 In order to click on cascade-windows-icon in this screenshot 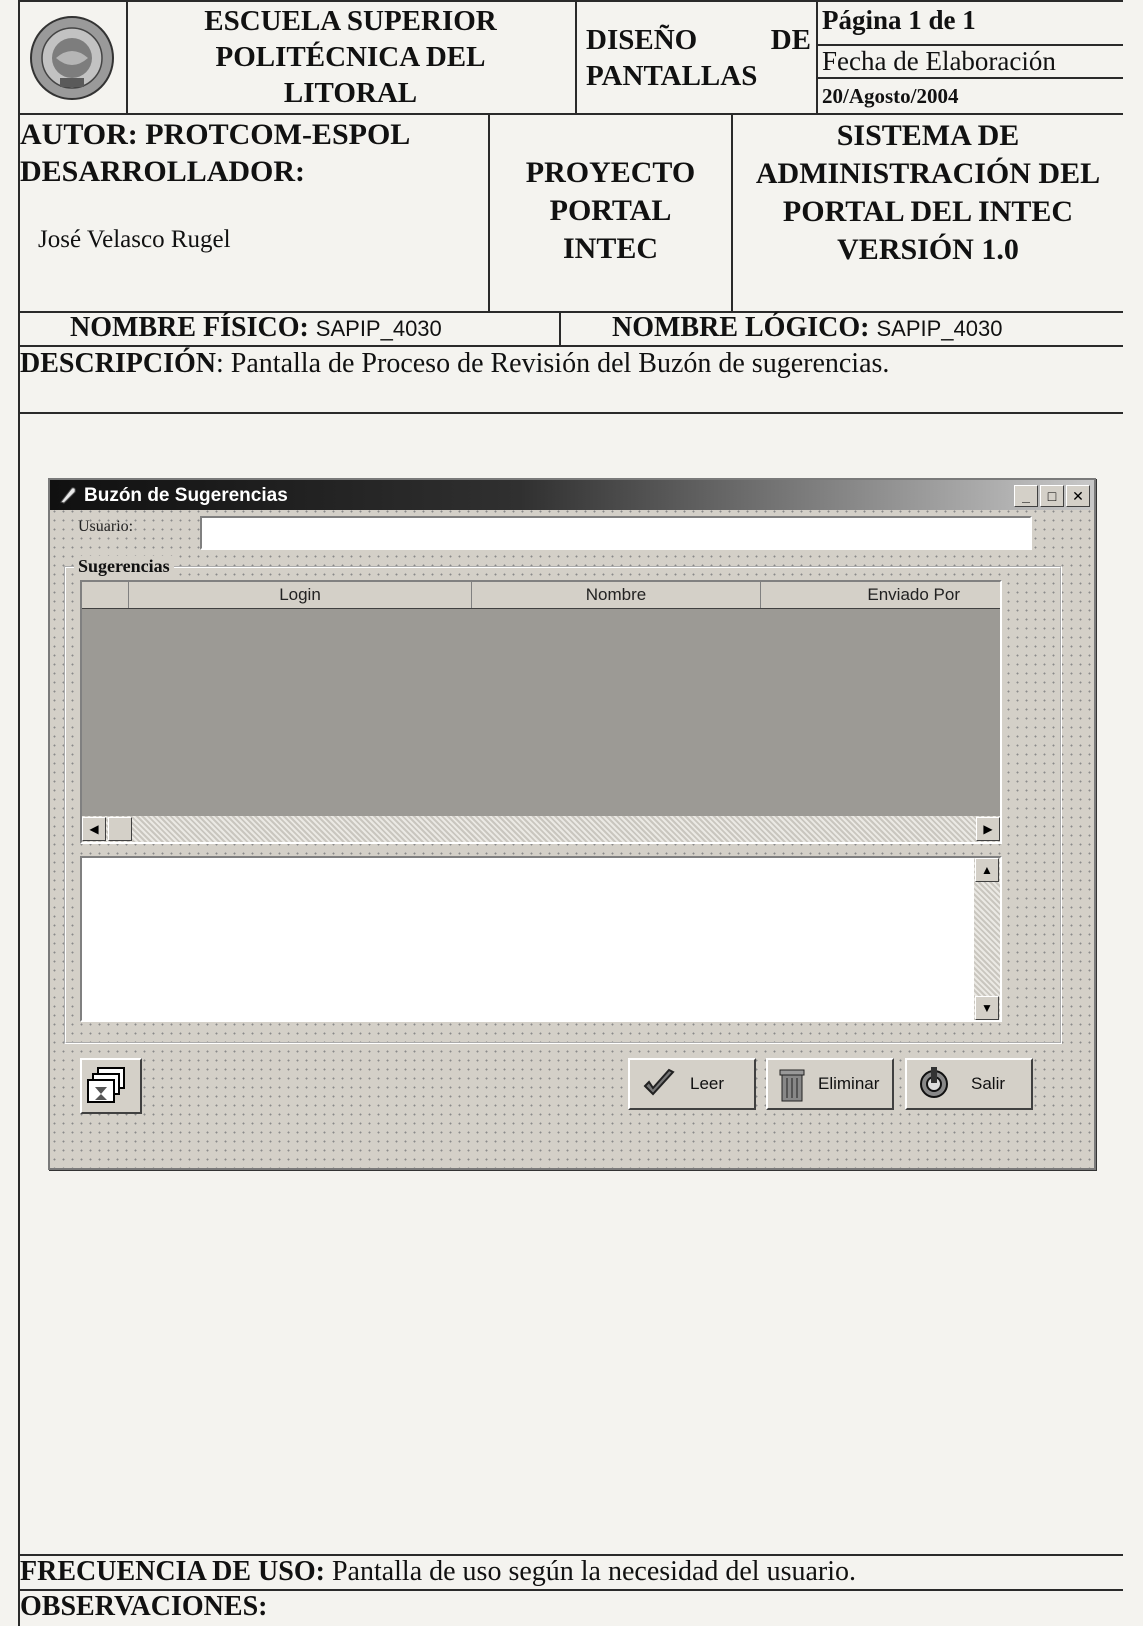, I will do `click(106, 1085)`.